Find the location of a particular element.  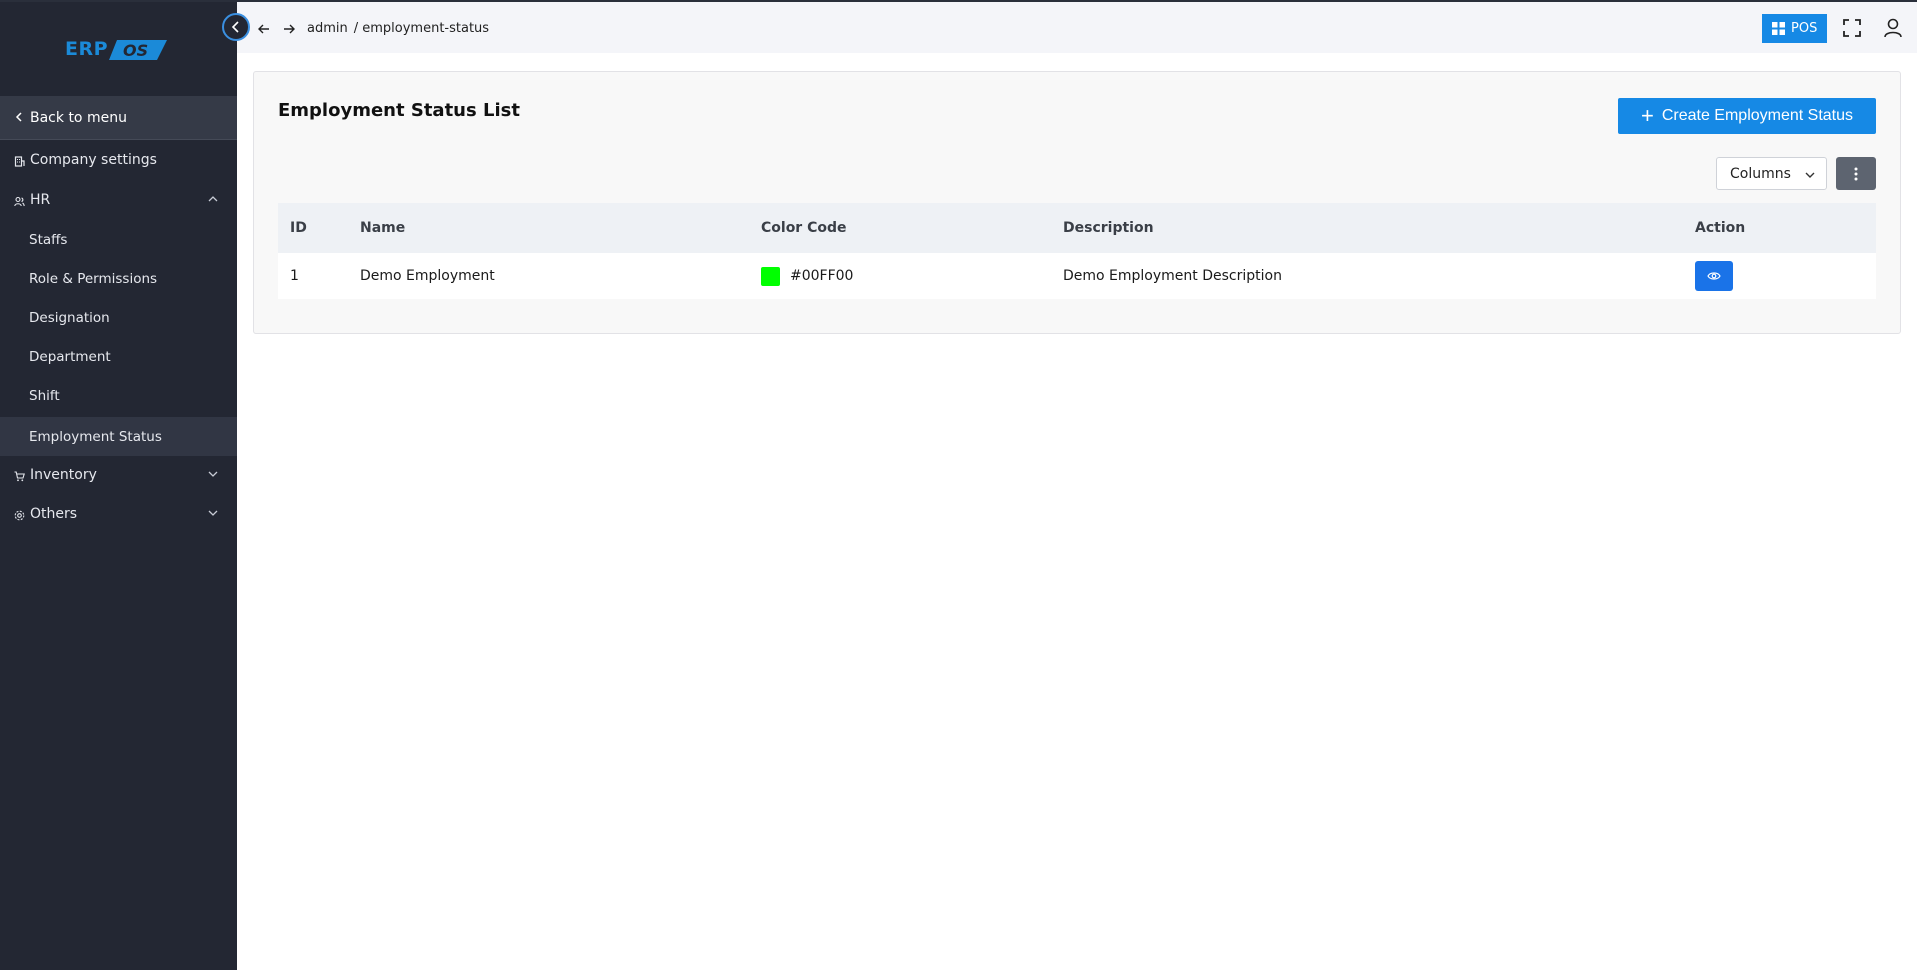

fullscreen-icon is located at coordinates (1852, 30).